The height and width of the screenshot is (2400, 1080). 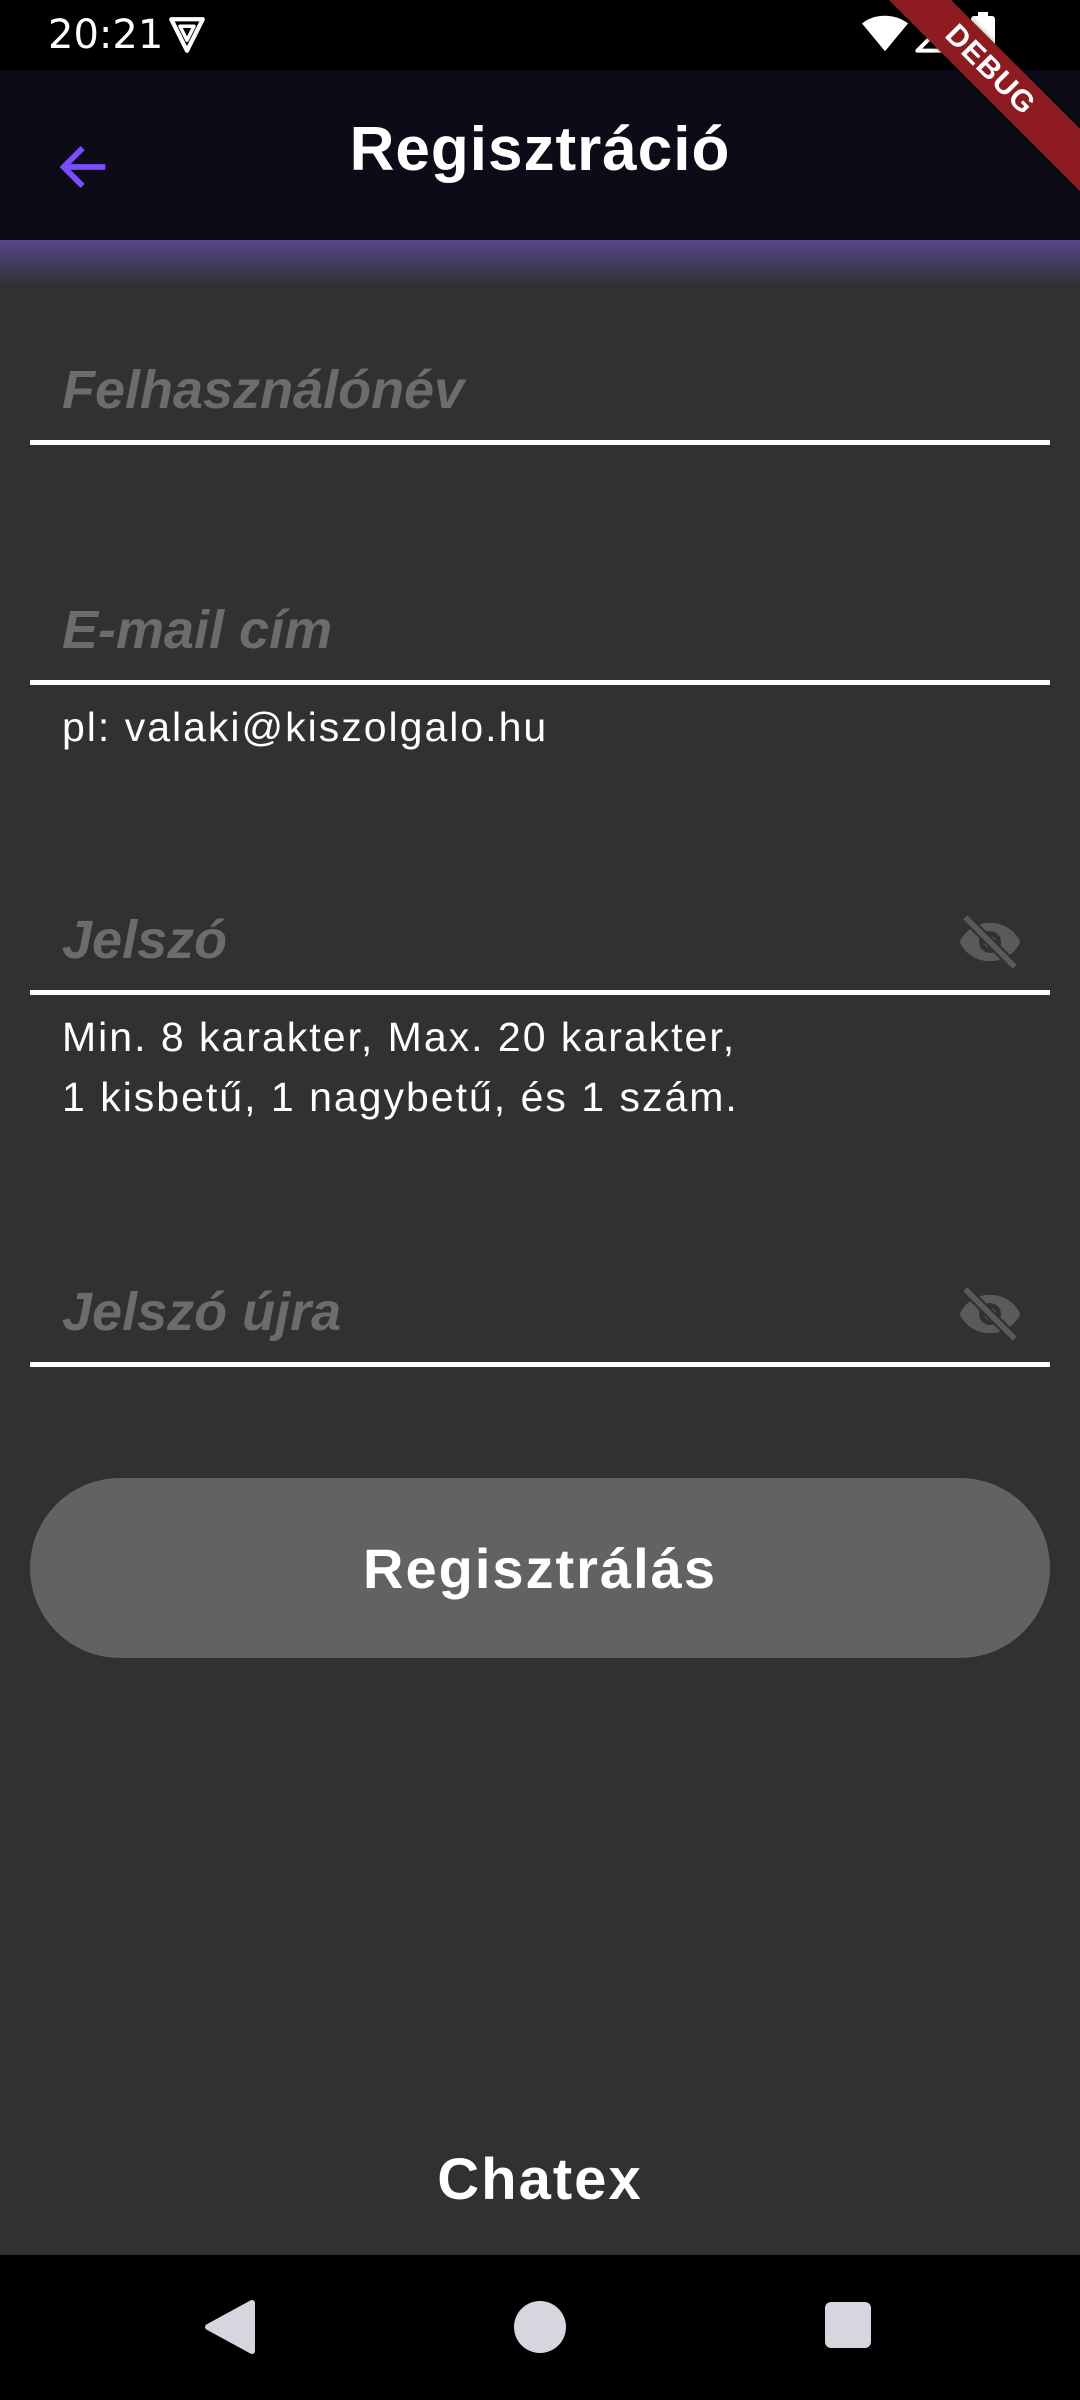 I want to click on vpn-icon, so click(x=187, y=35).